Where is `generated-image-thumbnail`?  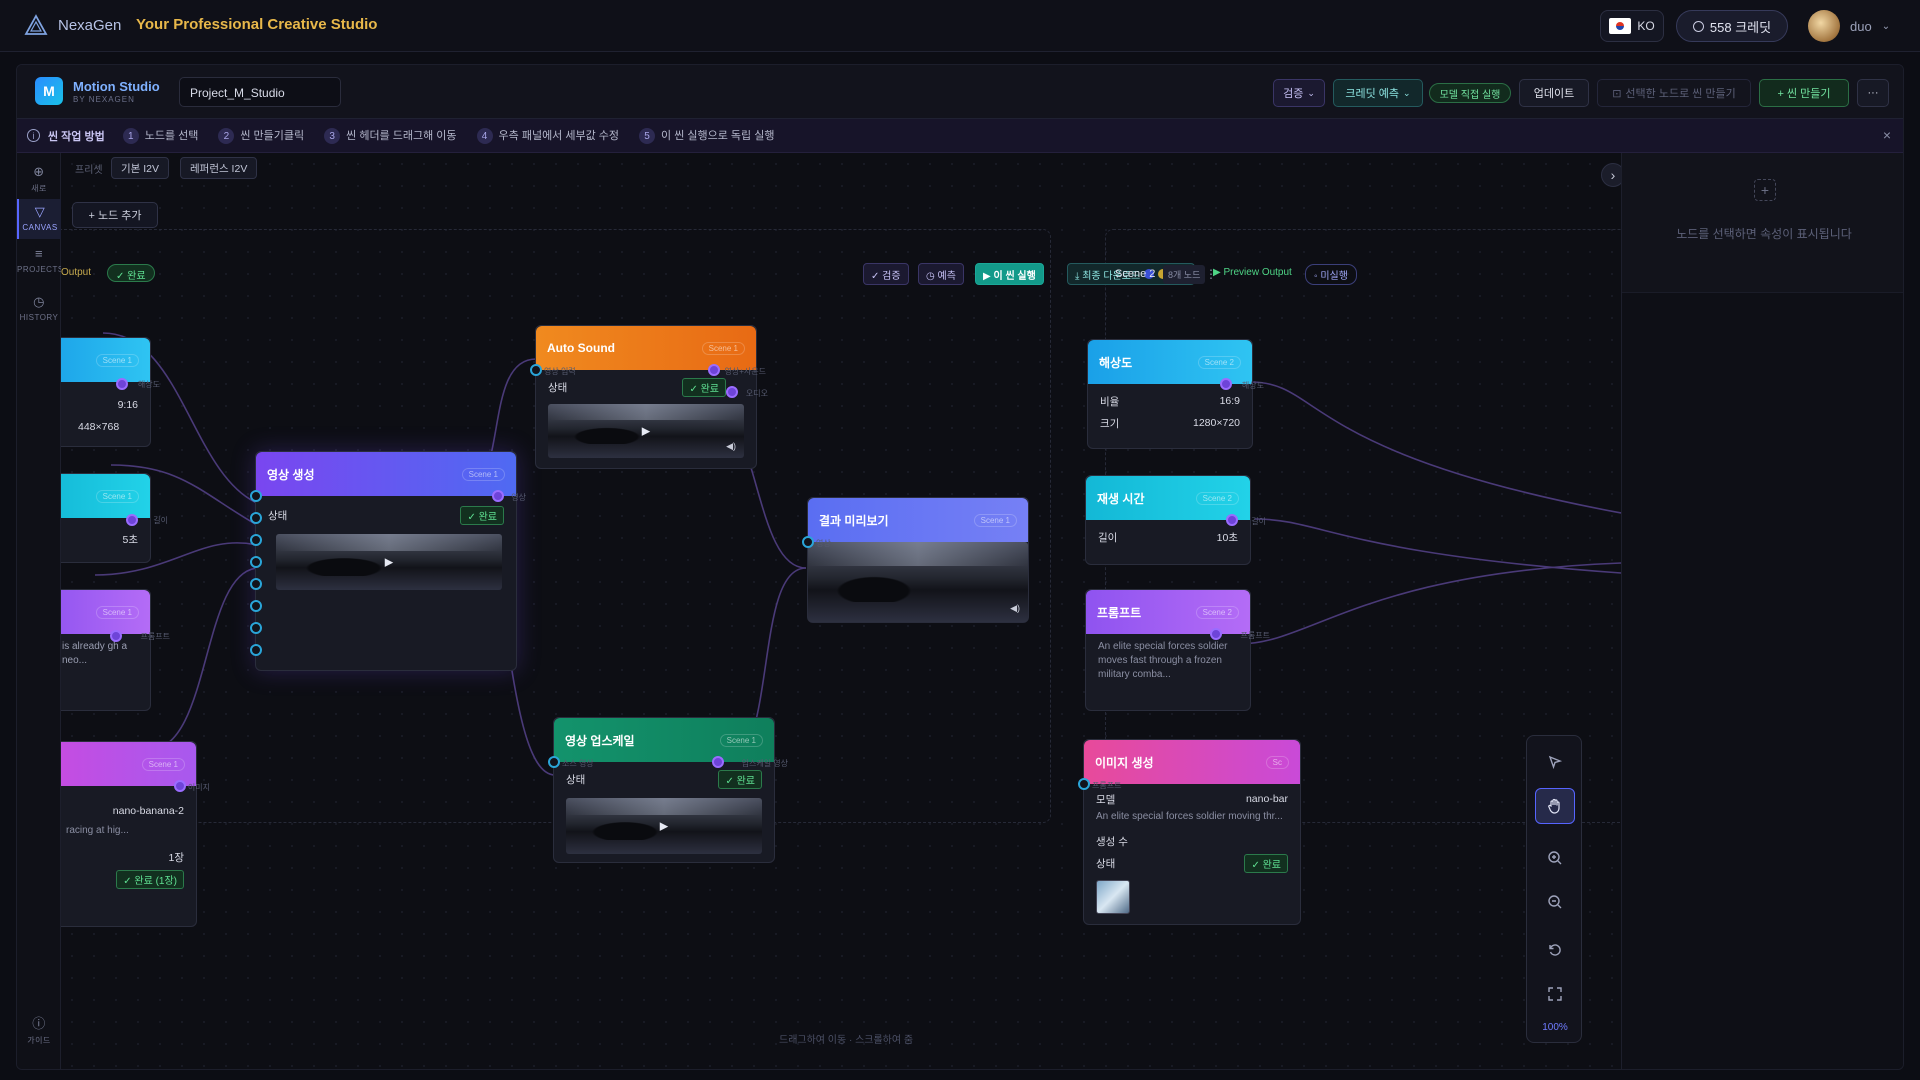 generated-image-thumbnail is located at coordinates (1113, 897).